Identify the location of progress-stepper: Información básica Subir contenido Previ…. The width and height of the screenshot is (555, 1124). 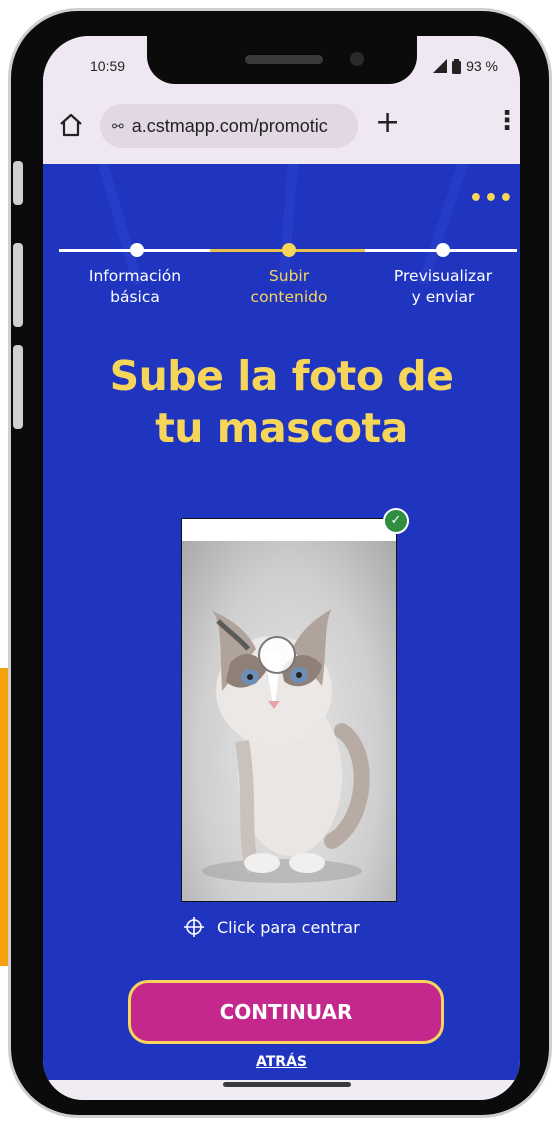
(281, 299).